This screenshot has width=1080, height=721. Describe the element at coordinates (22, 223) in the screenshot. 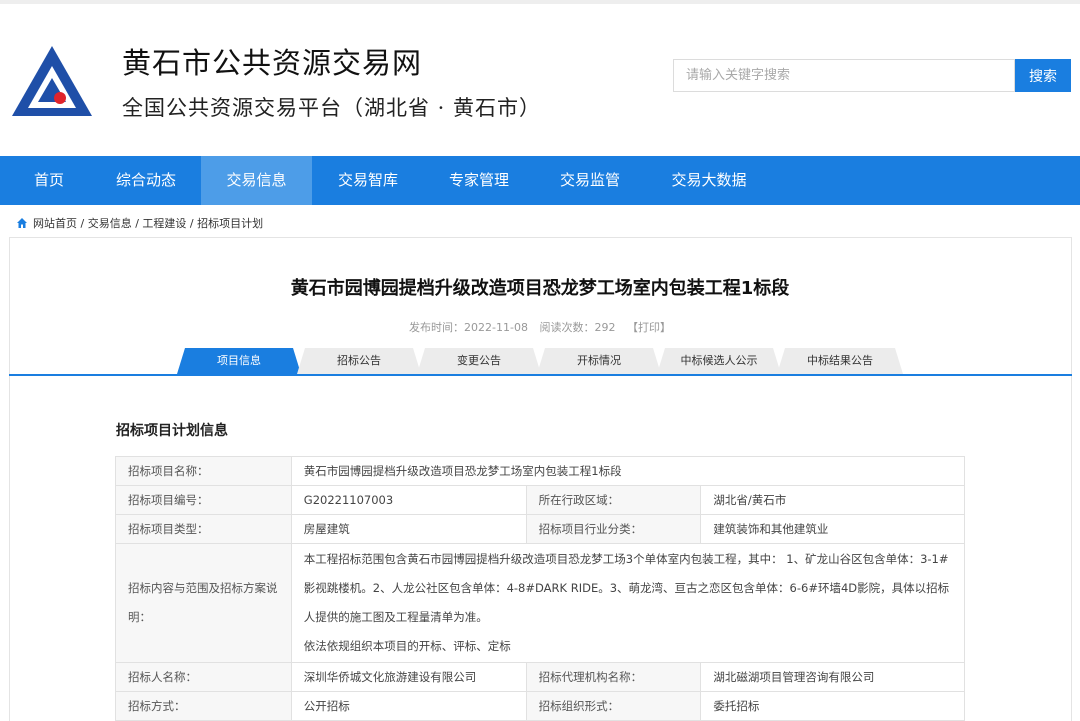

I see `home-icon` at that location.